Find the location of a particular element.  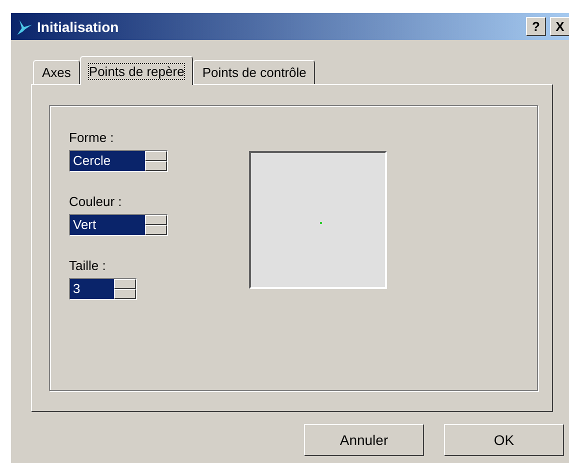

bird-icon is located at coordinates (24, 27).